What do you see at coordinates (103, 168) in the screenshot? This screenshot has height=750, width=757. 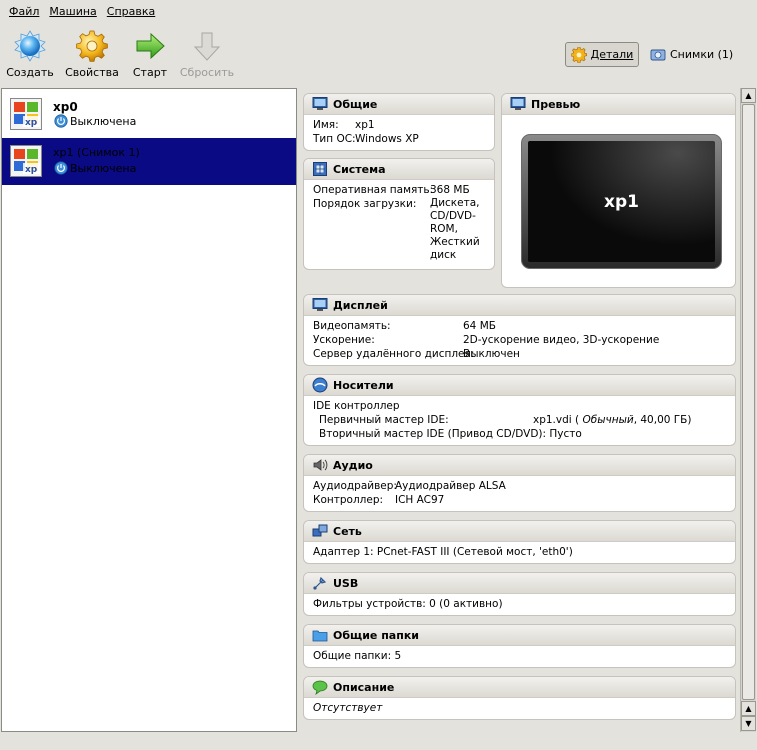 I see `vm-state-label: Выключена` at bounding box center [103, 168].